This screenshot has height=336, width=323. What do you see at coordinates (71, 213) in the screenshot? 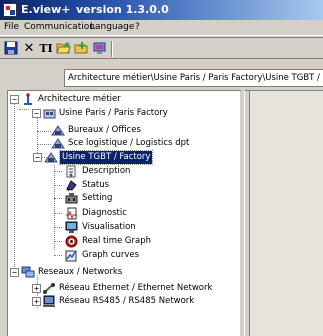
I see `diagnostic-icon` at bounding box center [71, 213].